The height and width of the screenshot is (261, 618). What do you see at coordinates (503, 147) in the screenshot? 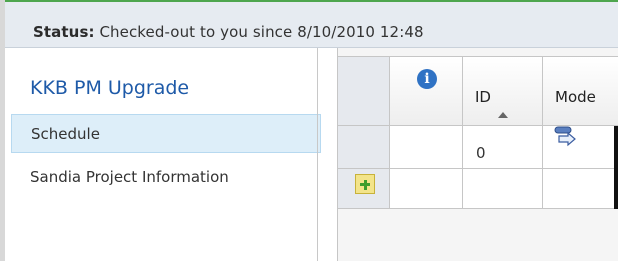
I see `row-id-cell: 0` at bounding box center [503, 147].